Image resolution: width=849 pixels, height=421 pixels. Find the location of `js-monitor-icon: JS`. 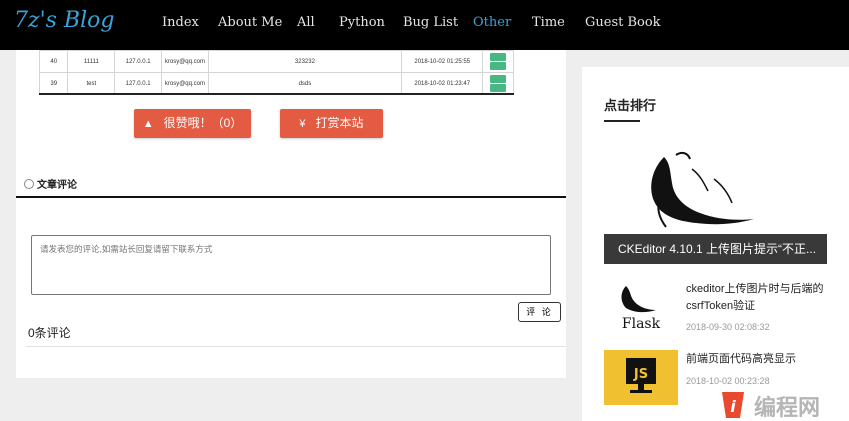

js-monitor-icon: JS is located at coordinates (641, 377).